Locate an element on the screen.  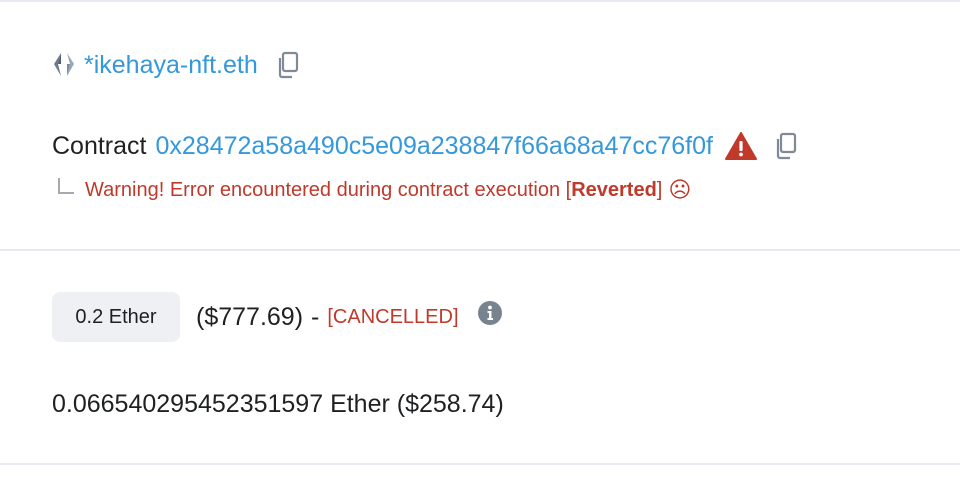
transaction-fee: 0.06654029545235159​7 Ether ($258.74) is located at coordinates (278, 403).